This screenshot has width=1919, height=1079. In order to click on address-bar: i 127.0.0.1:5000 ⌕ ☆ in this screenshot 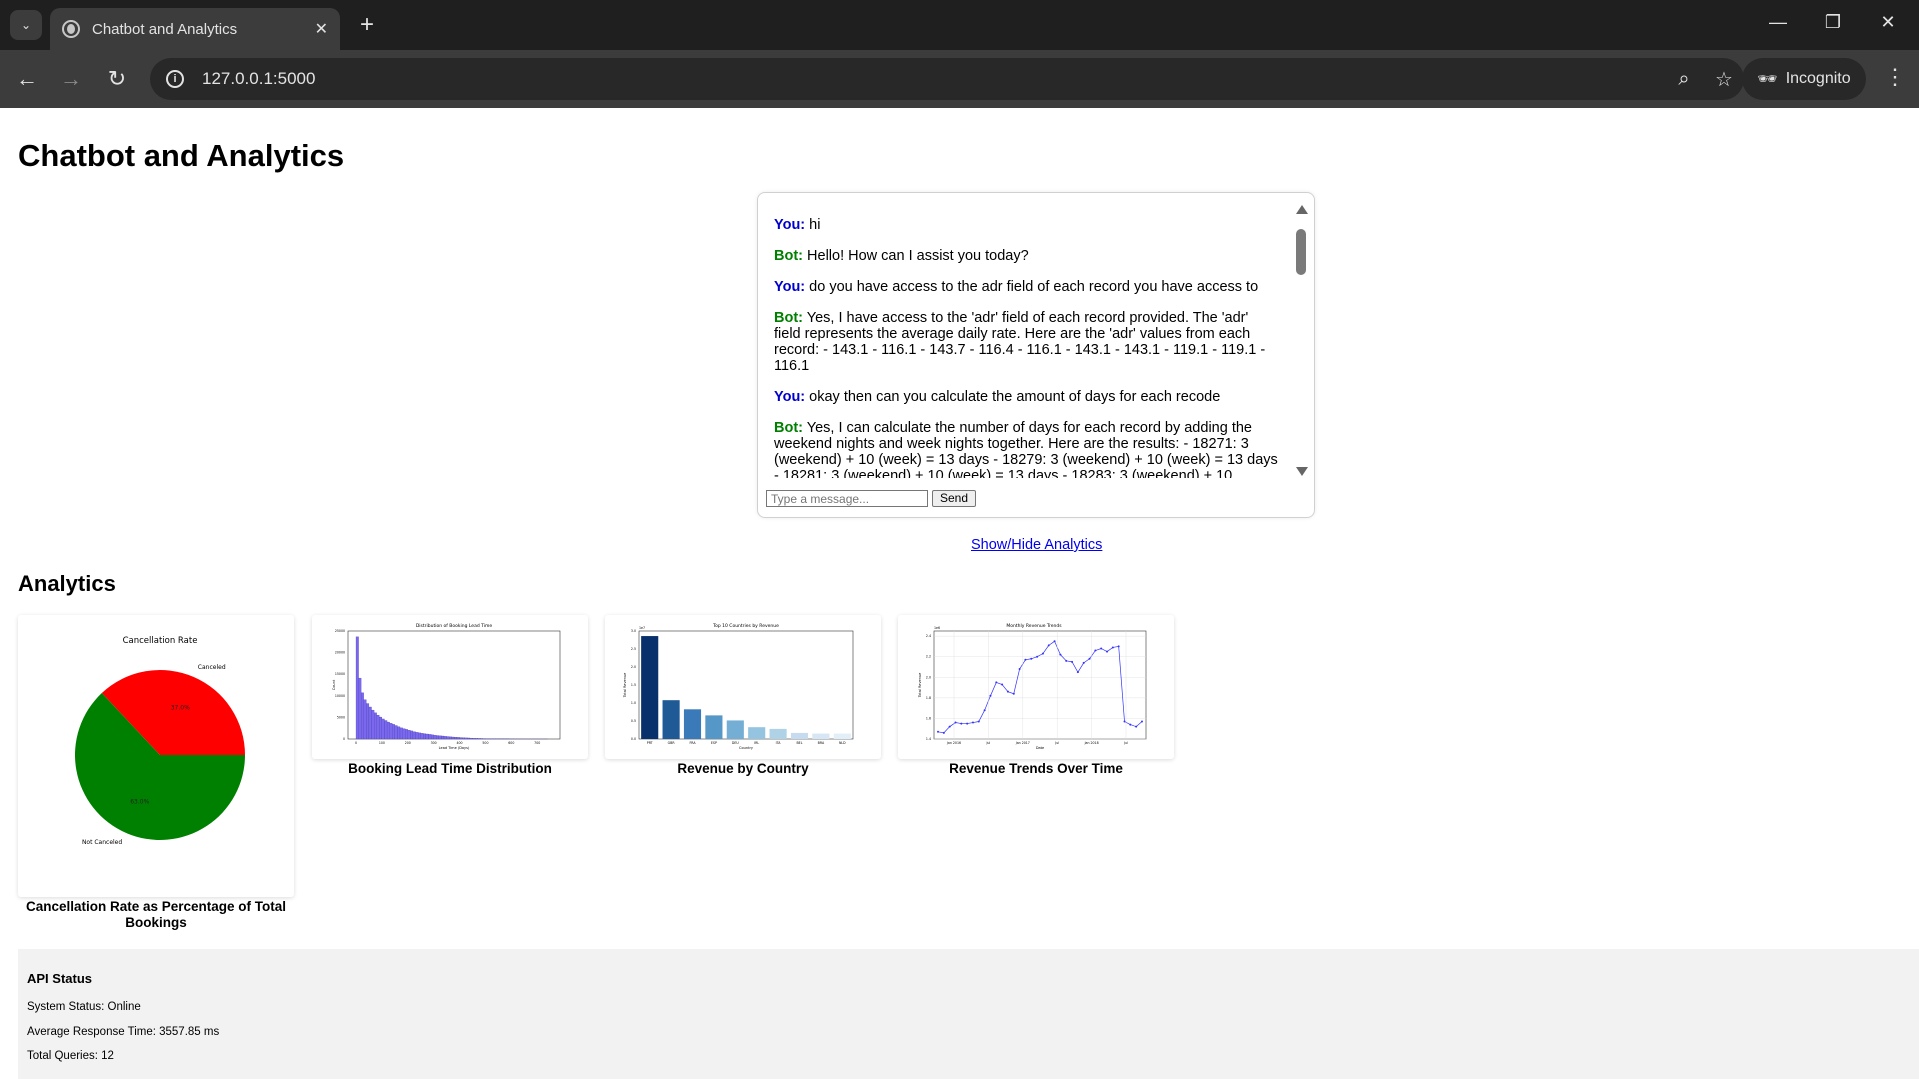, I will do `click(947, 79)`.